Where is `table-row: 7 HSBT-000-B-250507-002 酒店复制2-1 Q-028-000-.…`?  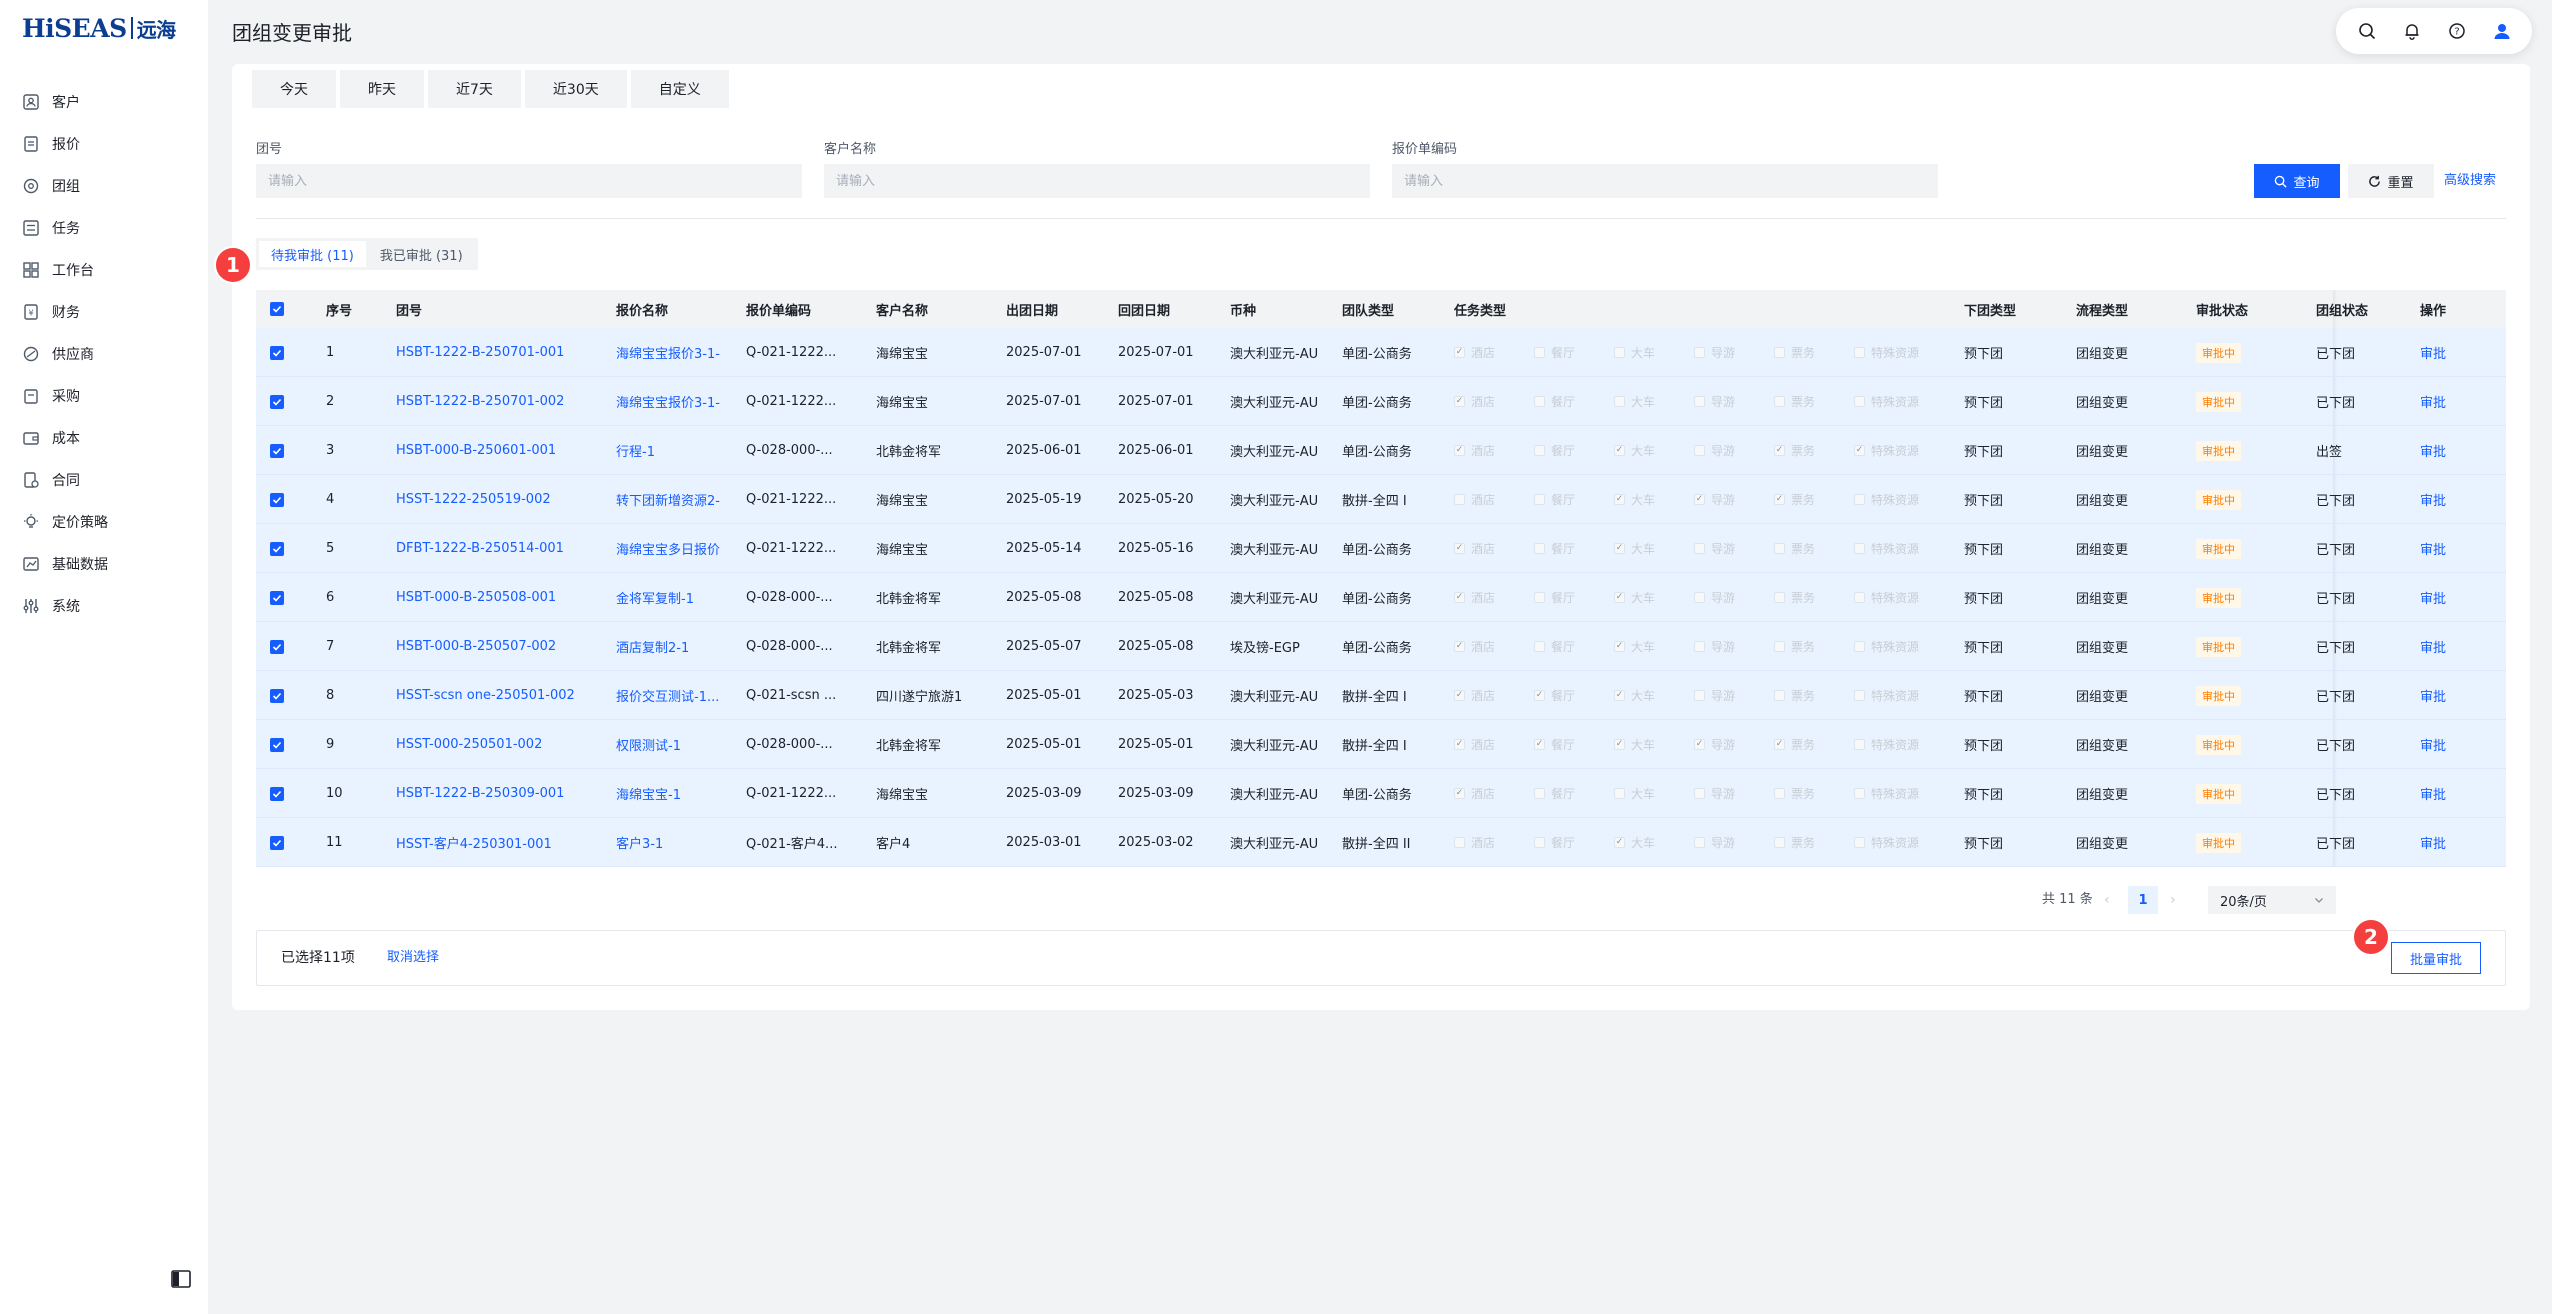 table-row: 7 HSBT-000-B-250507-002 酒店复制2-1 Q-028-000-.… is located at coordinates (1381, 646).